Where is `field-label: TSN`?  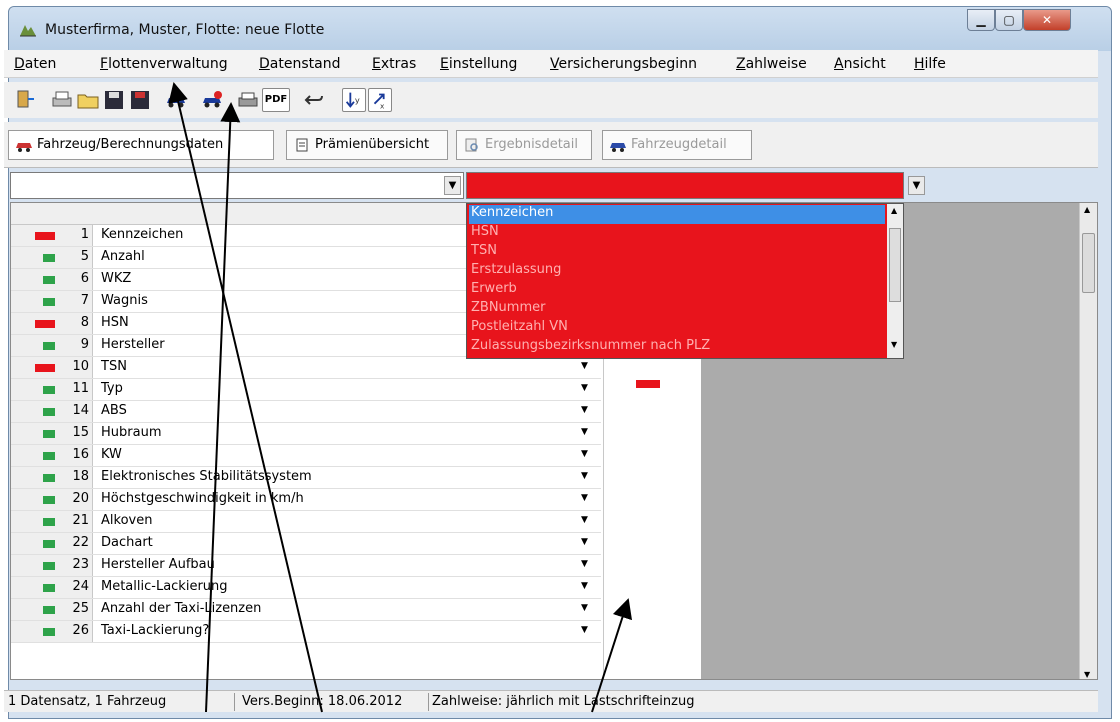 field-label: TSN is located at coordinates (114, 366).